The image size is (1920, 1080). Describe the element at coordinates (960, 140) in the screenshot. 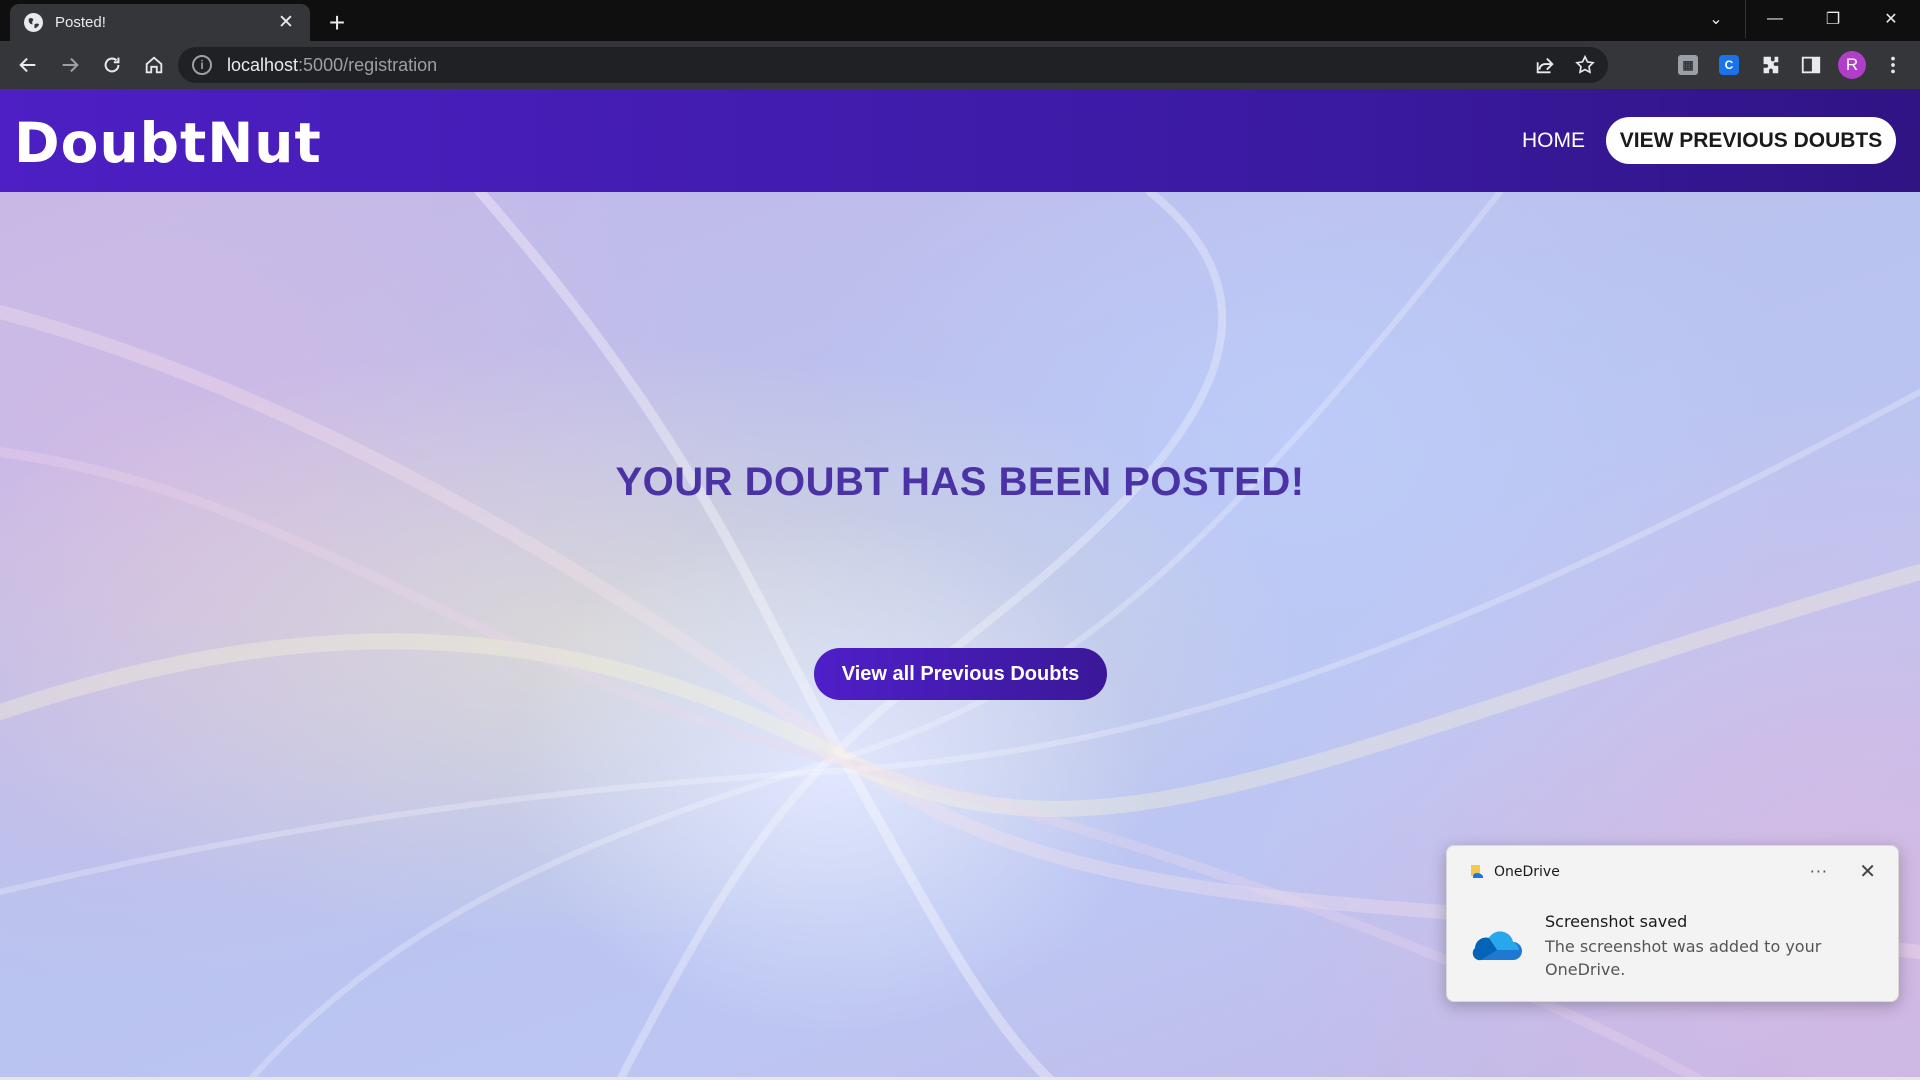

I see `site-navbar: DoubtNut HOME VIEW PREVIOUS DOUBTS` at that location.